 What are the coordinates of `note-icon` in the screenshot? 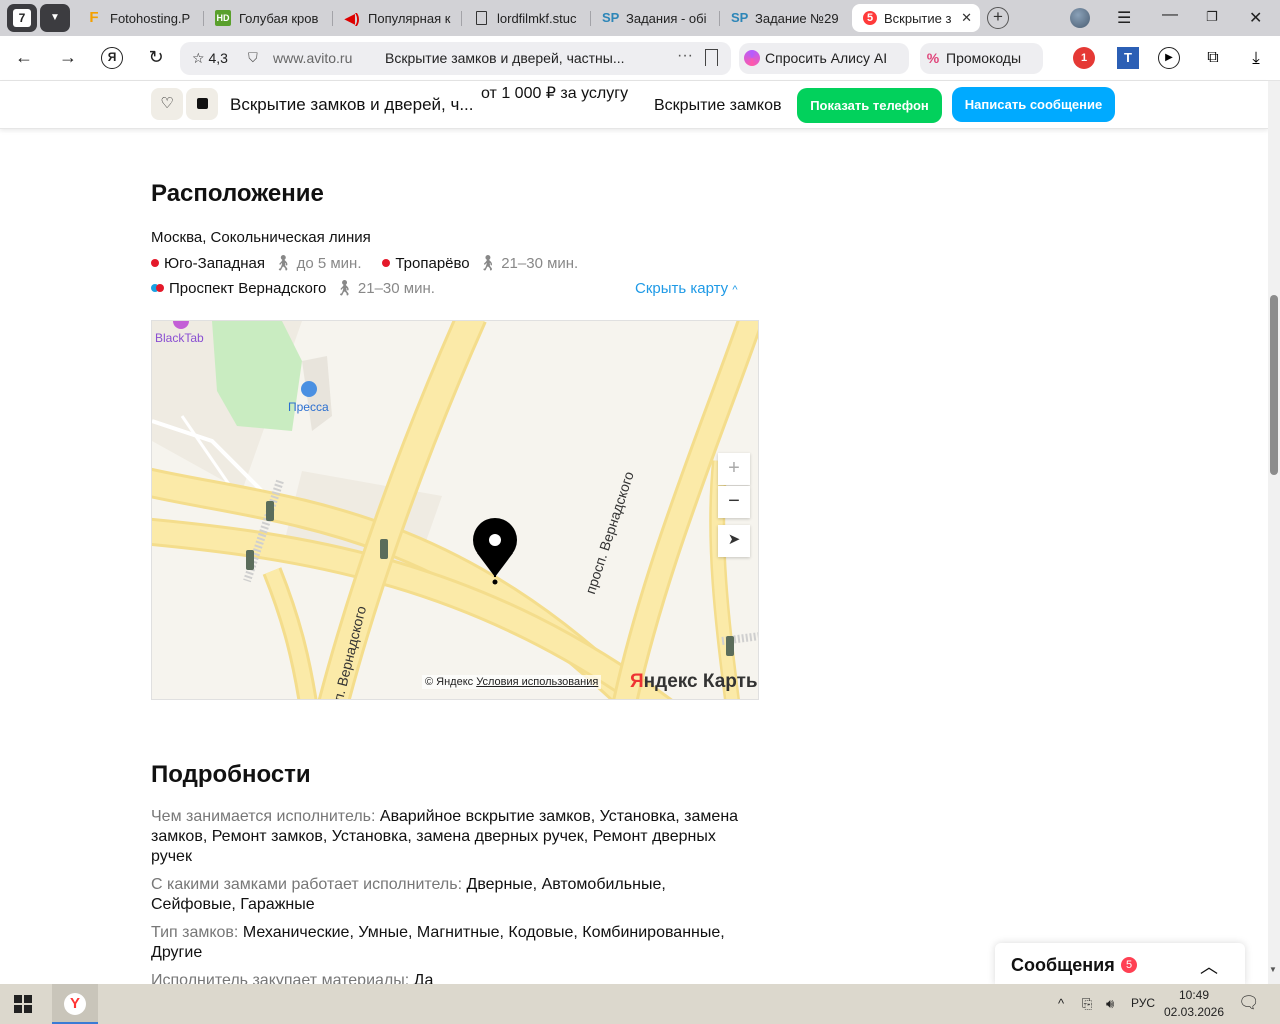 It's located at (202, 104).